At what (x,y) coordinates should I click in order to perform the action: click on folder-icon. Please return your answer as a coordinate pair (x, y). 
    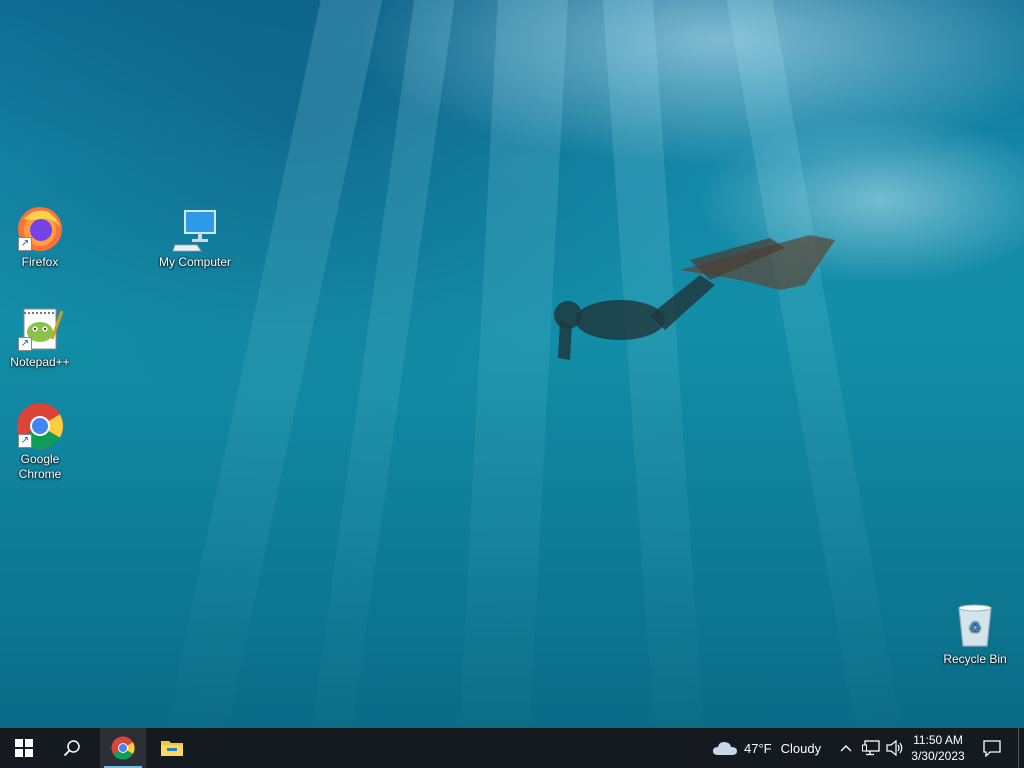
    Looking at the image, I should click on (172, 748).